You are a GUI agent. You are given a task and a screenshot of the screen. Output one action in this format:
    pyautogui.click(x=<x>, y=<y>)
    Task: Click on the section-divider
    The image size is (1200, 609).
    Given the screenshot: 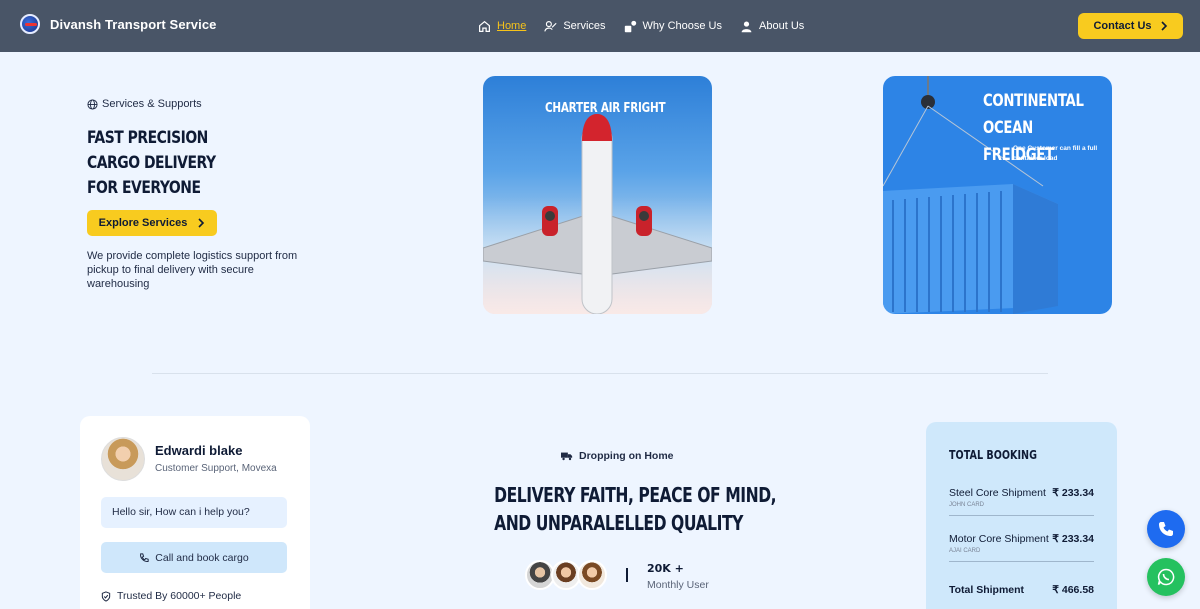 What is the action you would take?
    pyautogui.click(x=600, y=373)
    